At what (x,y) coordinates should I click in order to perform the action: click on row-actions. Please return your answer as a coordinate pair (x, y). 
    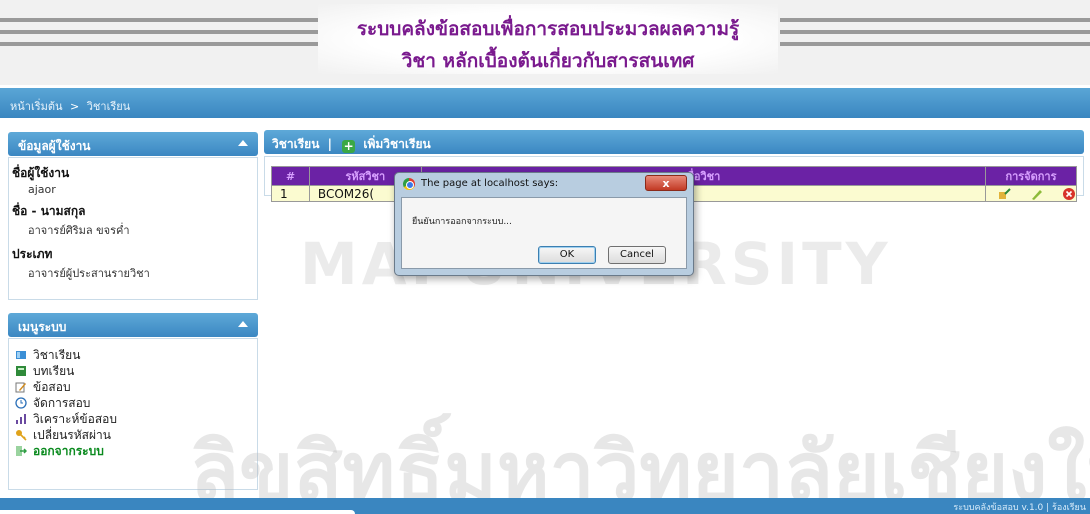
    Looking at the image, I should click on (1031, 193).